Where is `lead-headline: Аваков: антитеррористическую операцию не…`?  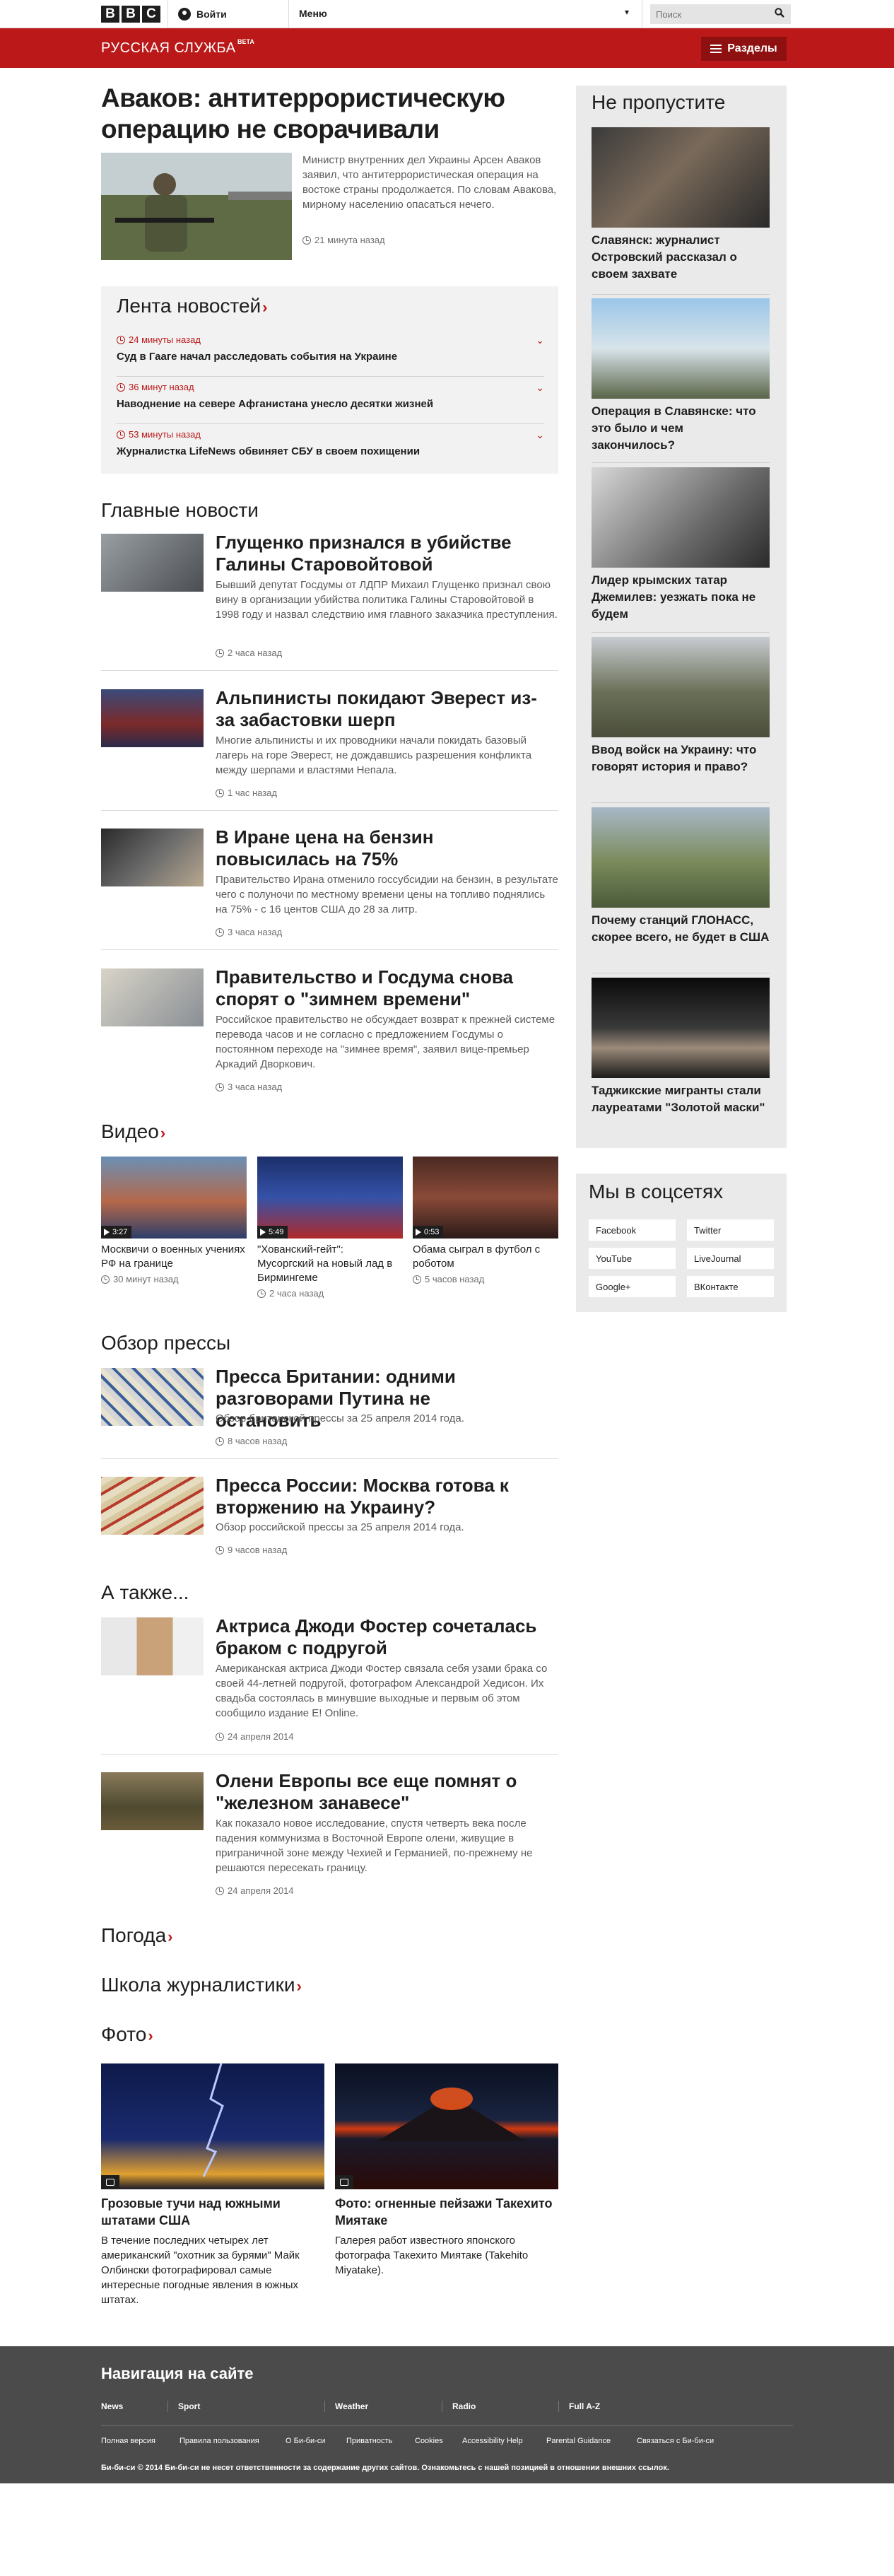
lead-headline: Аваков: антитеррористическую операцию не… is located at coordinates (320, 114).